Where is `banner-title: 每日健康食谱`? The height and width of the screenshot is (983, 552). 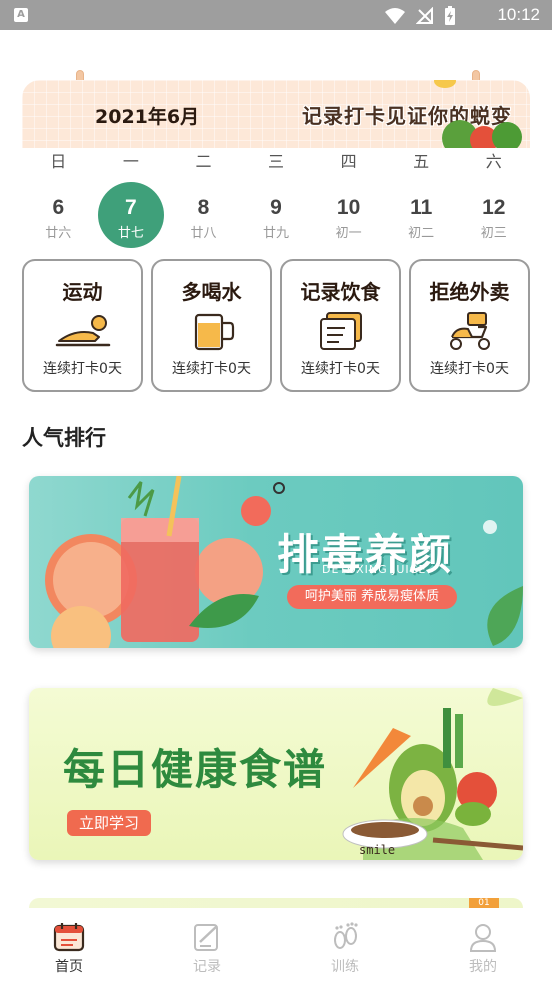
banner-title: 每日健康食谱 is located at coordinates (195, 769).